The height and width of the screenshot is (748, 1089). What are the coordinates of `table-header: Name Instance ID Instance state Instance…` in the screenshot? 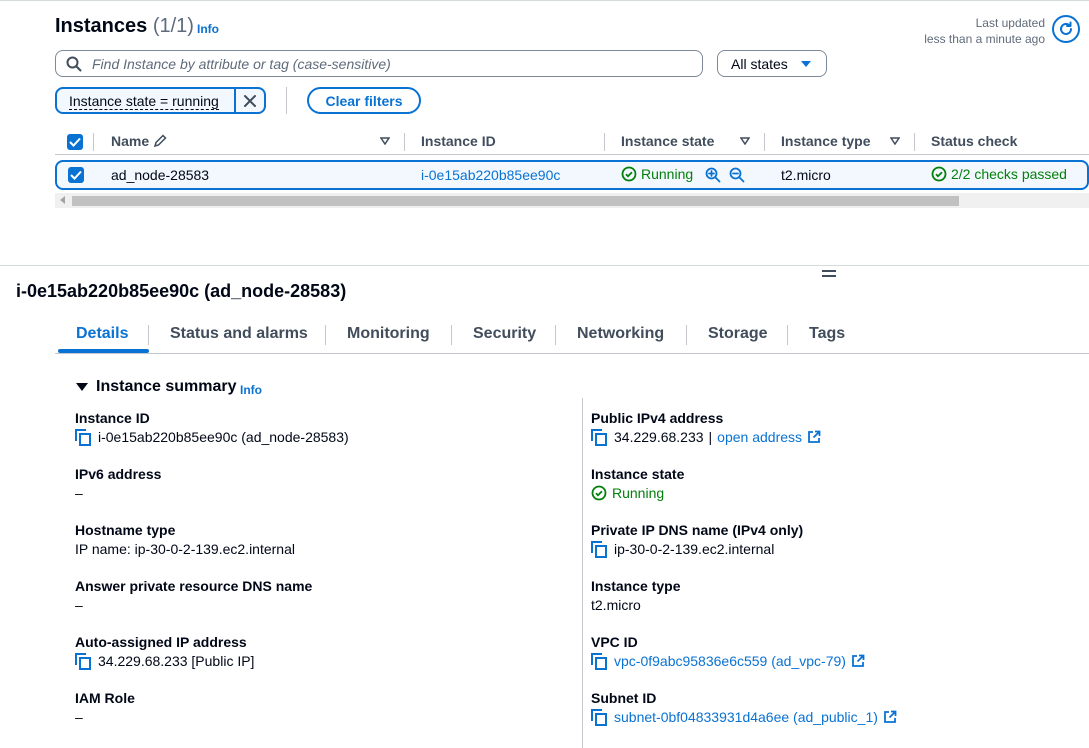 It's located at (572, 142).